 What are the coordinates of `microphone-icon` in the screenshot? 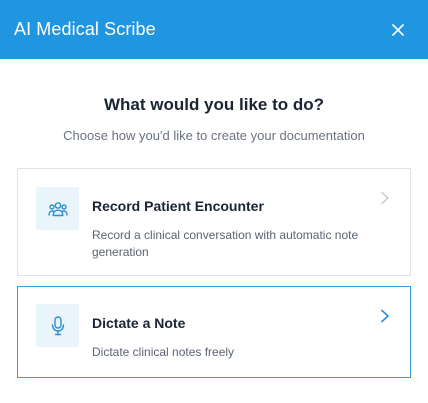 It's located at (57, 325).